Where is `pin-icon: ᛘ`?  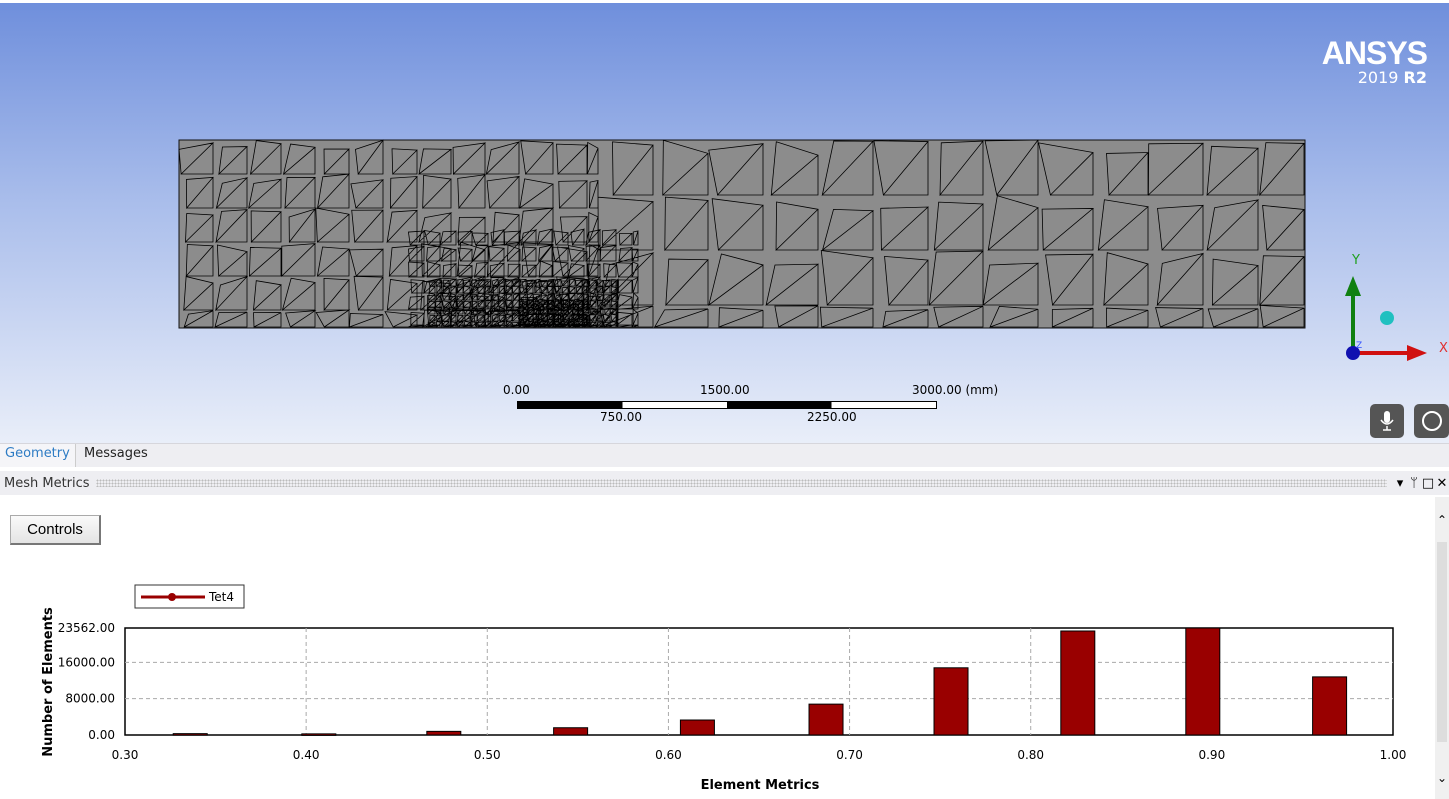
pin-icon: ᛘ is located at coordinates (1414, 483).